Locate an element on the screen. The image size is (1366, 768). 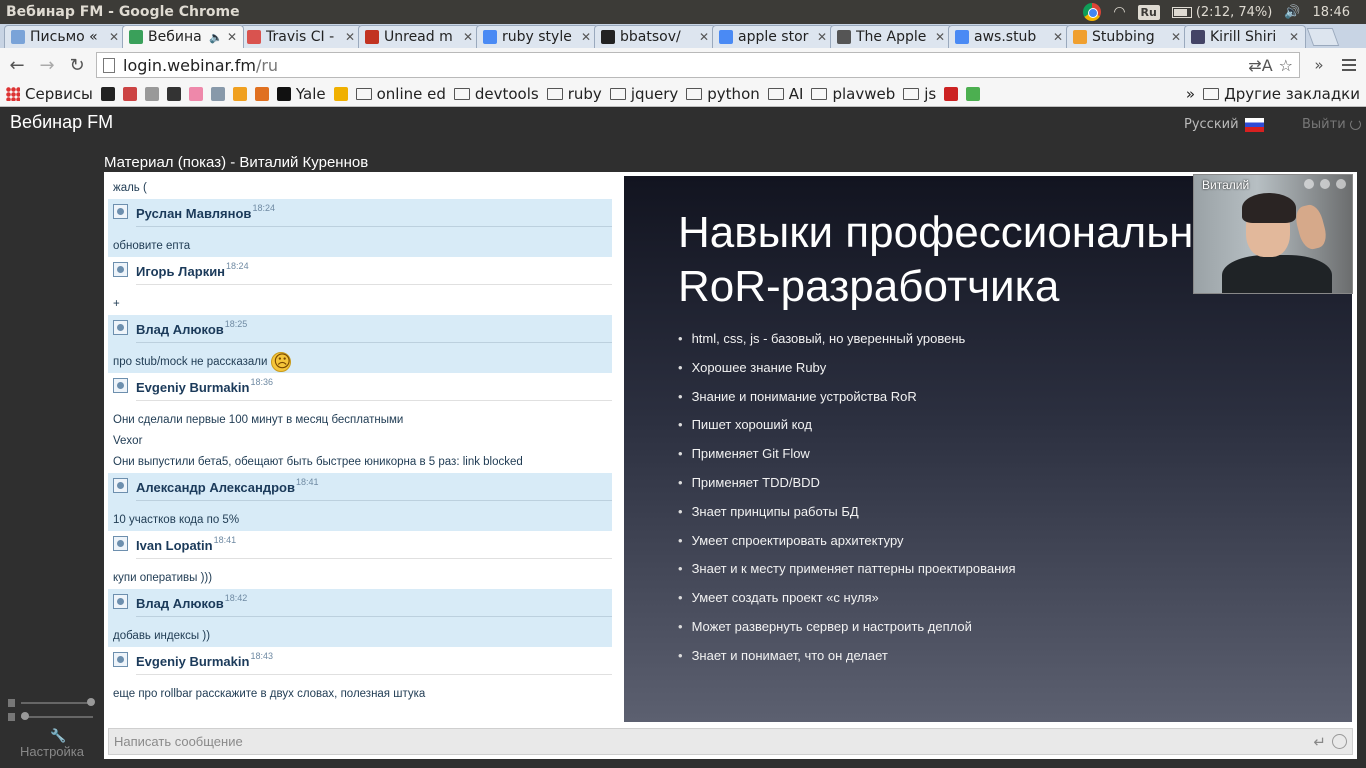
language-selector: Русский is located at coordinates (1224, 124).